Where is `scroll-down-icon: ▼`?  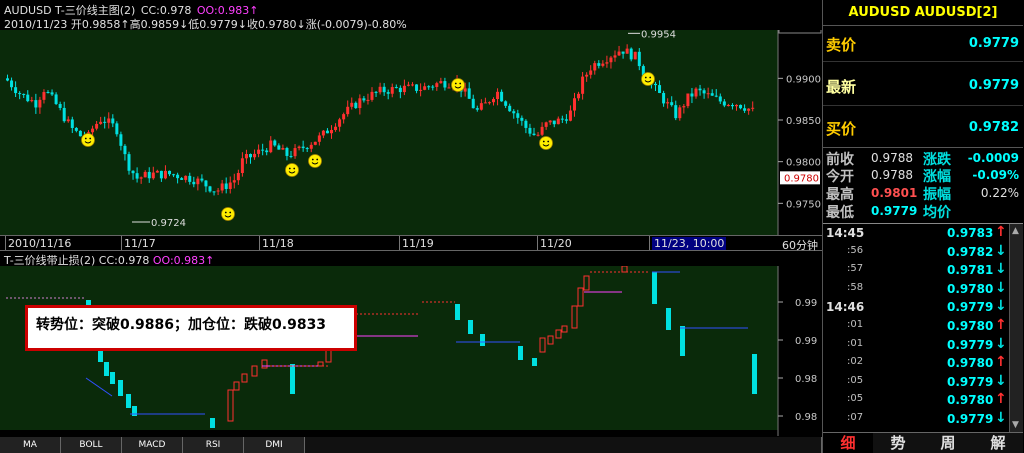 scroll-down-icon: ▼ is located at coordinates (1015, 425).